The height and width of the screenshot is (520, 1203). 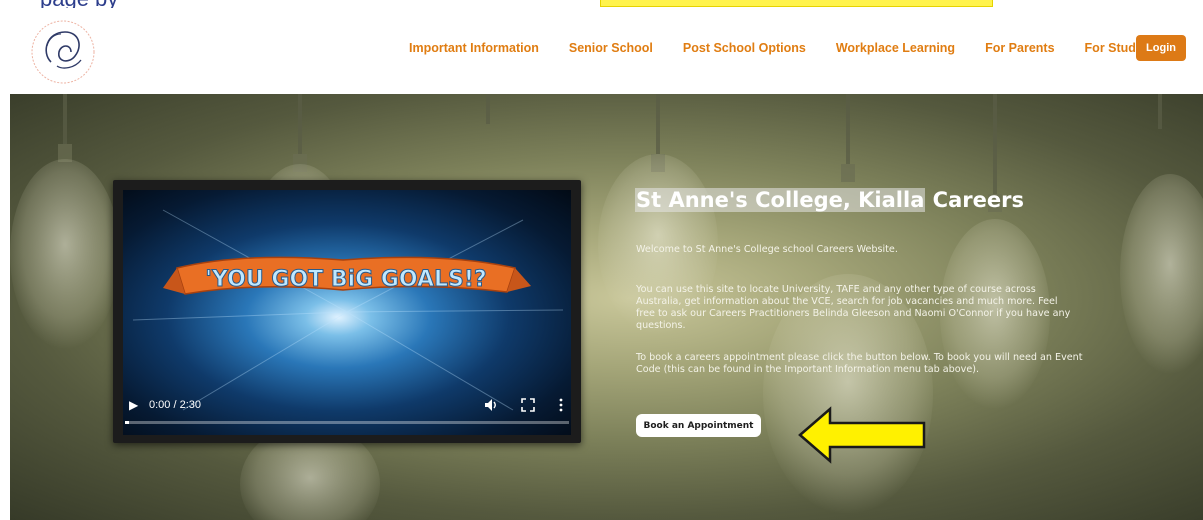 I want to click on top-cropped-strip: page by, so click(x=601, y=4).